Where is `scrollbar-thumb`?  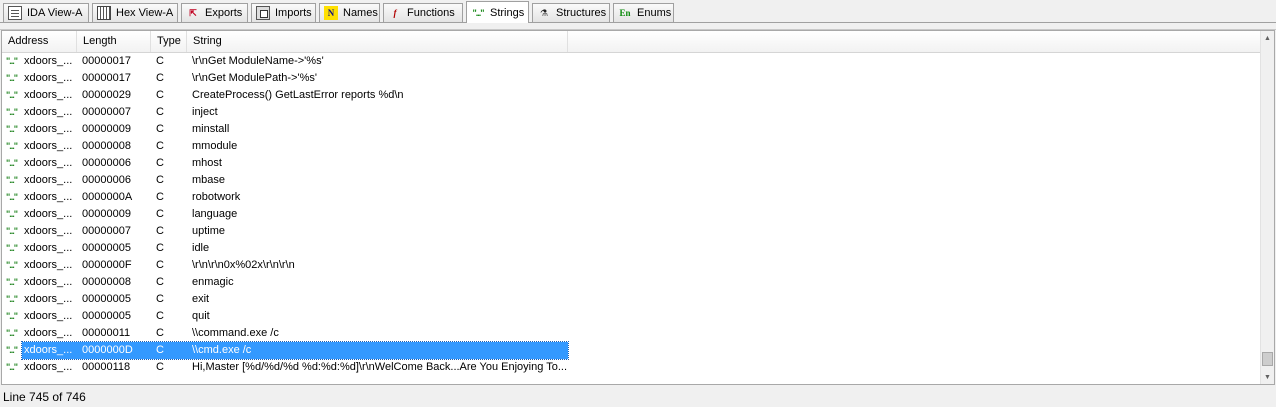
scrollbar-thumb is located at coordinates (1267, 359).